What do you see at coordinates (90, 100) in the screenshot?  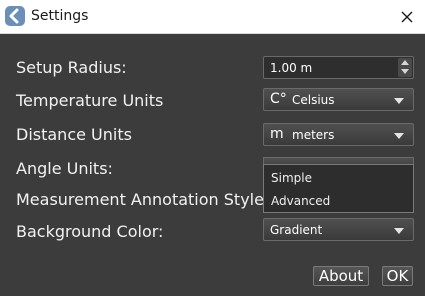 I see `temperature-units-label: Temperature Units` at bounding box center [90, 100].